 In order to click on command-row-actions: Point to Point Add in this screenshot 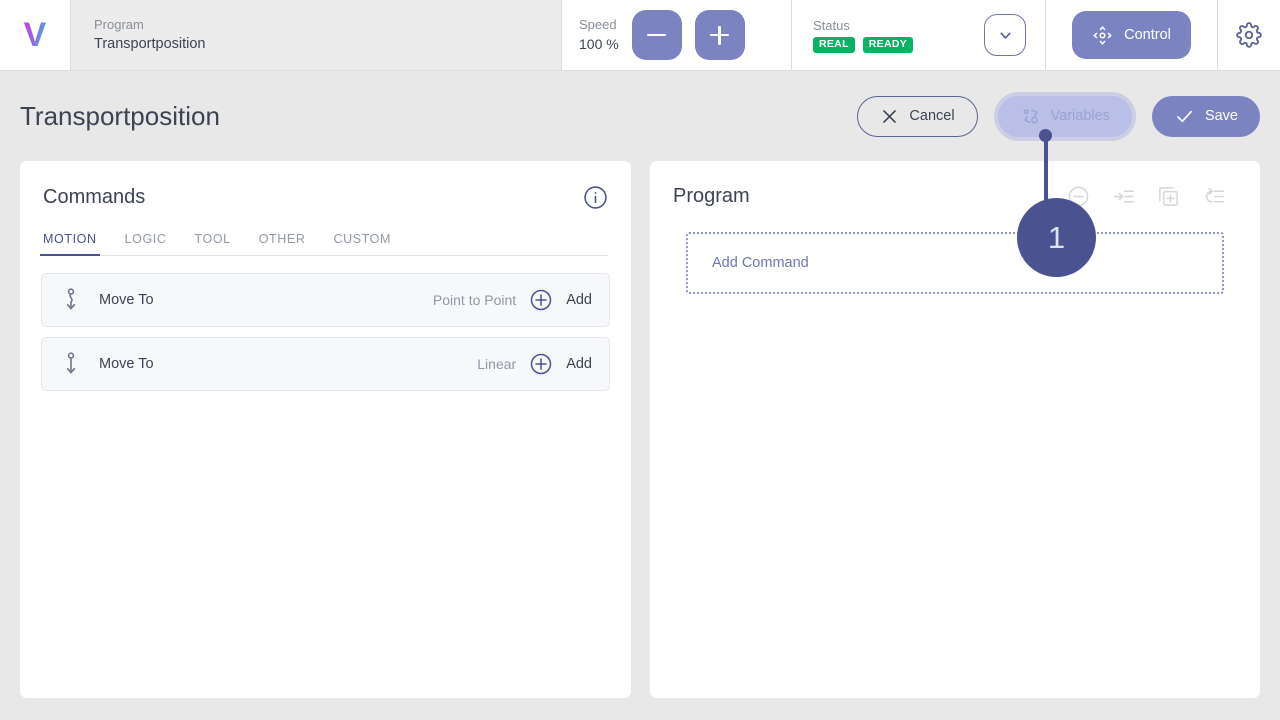, I will do `click(512, 300)`.